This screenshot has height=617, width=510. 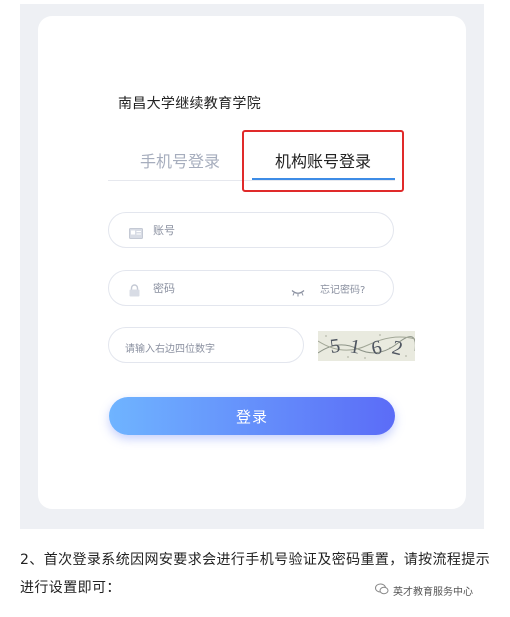 What do you see at coordinates (251, 230) in the screenshot?
I see `account-field: 账号` at bounding box center [251, 230].